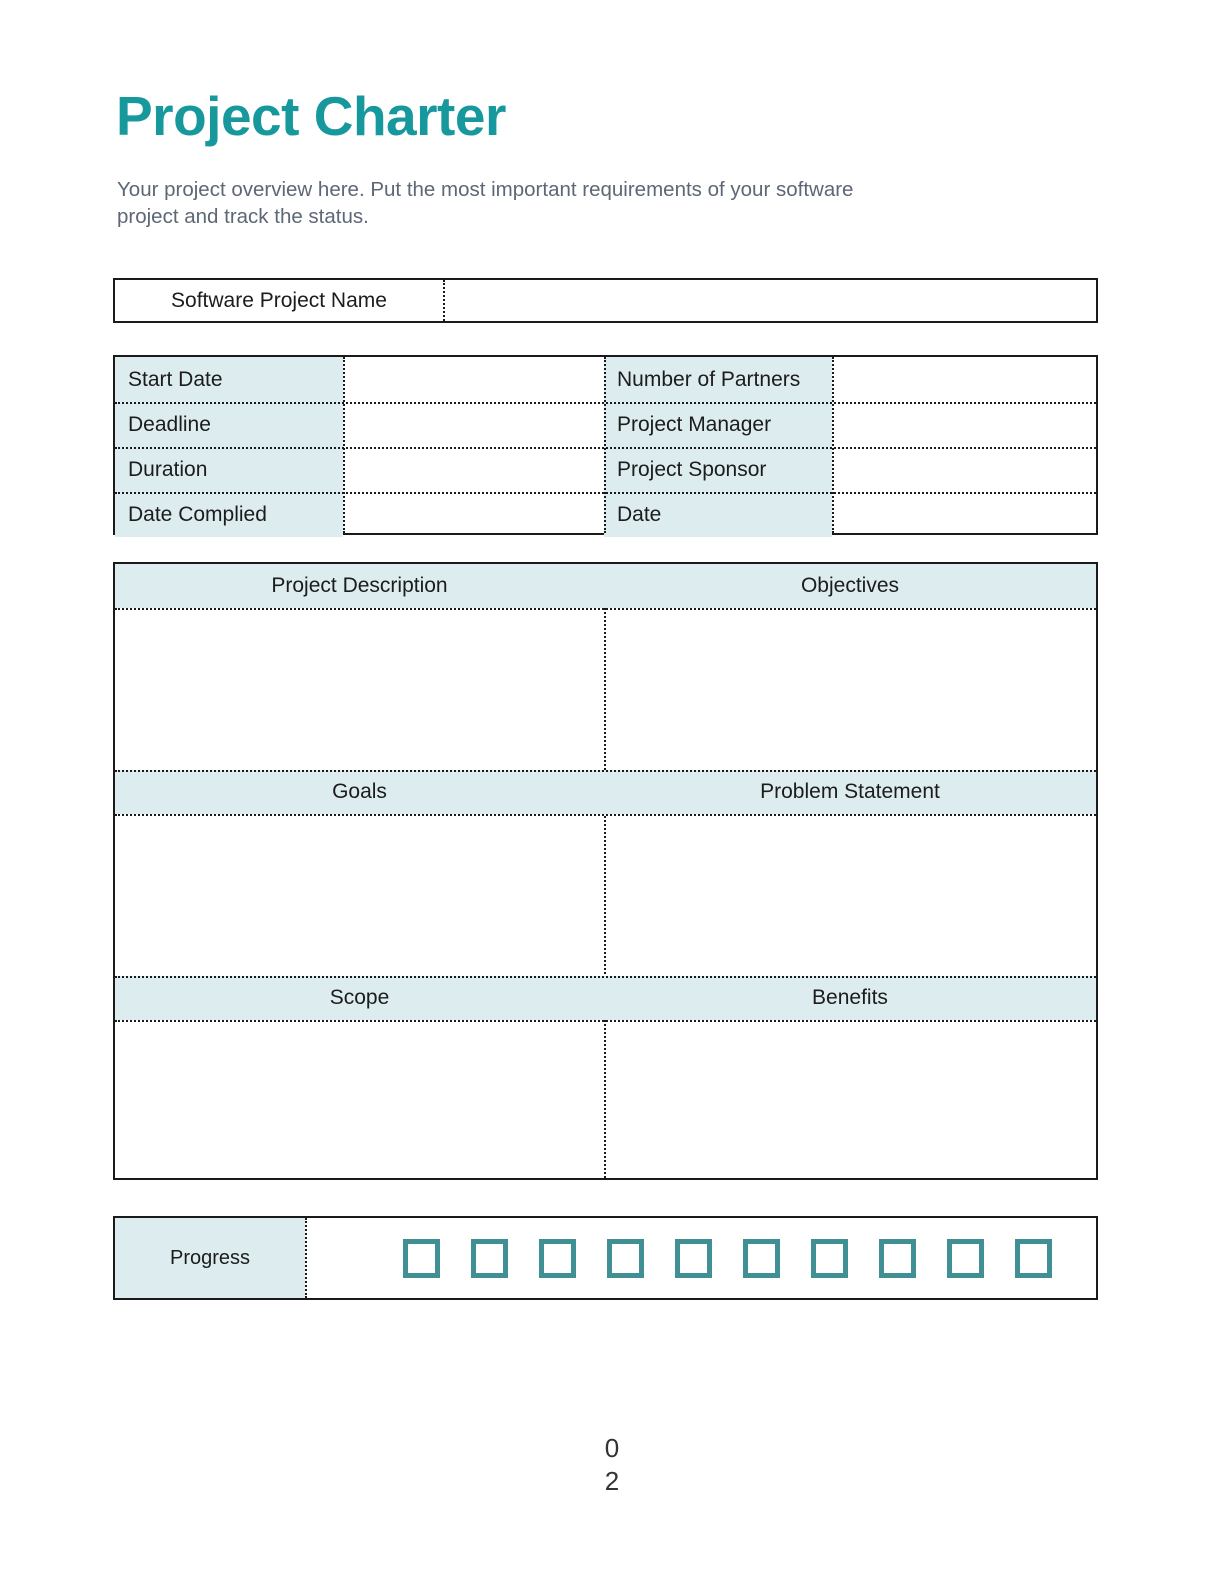 Image resolution: width=1224 pixels, height=1584 pixels. Describe the element at coordinates (473, 514) in the screenshot. I see `detail-input-date-complied` at that location.